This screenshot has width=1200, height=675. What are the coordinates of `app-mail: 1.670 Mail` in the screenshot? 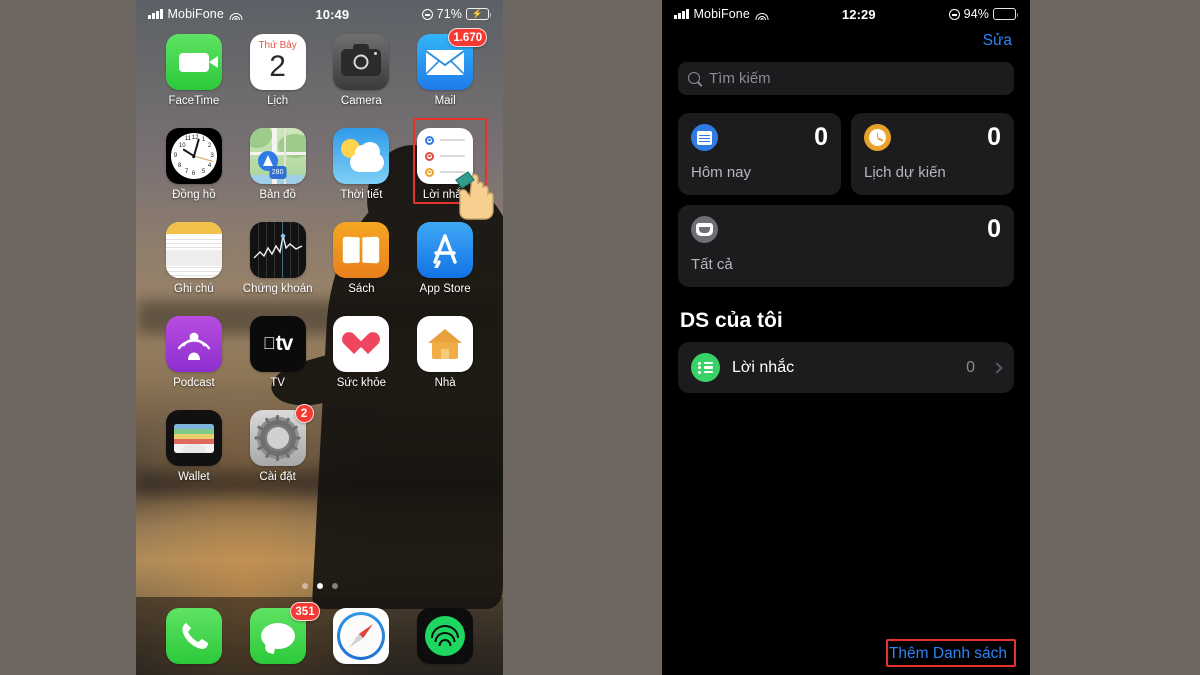 It's located at (448, 67).